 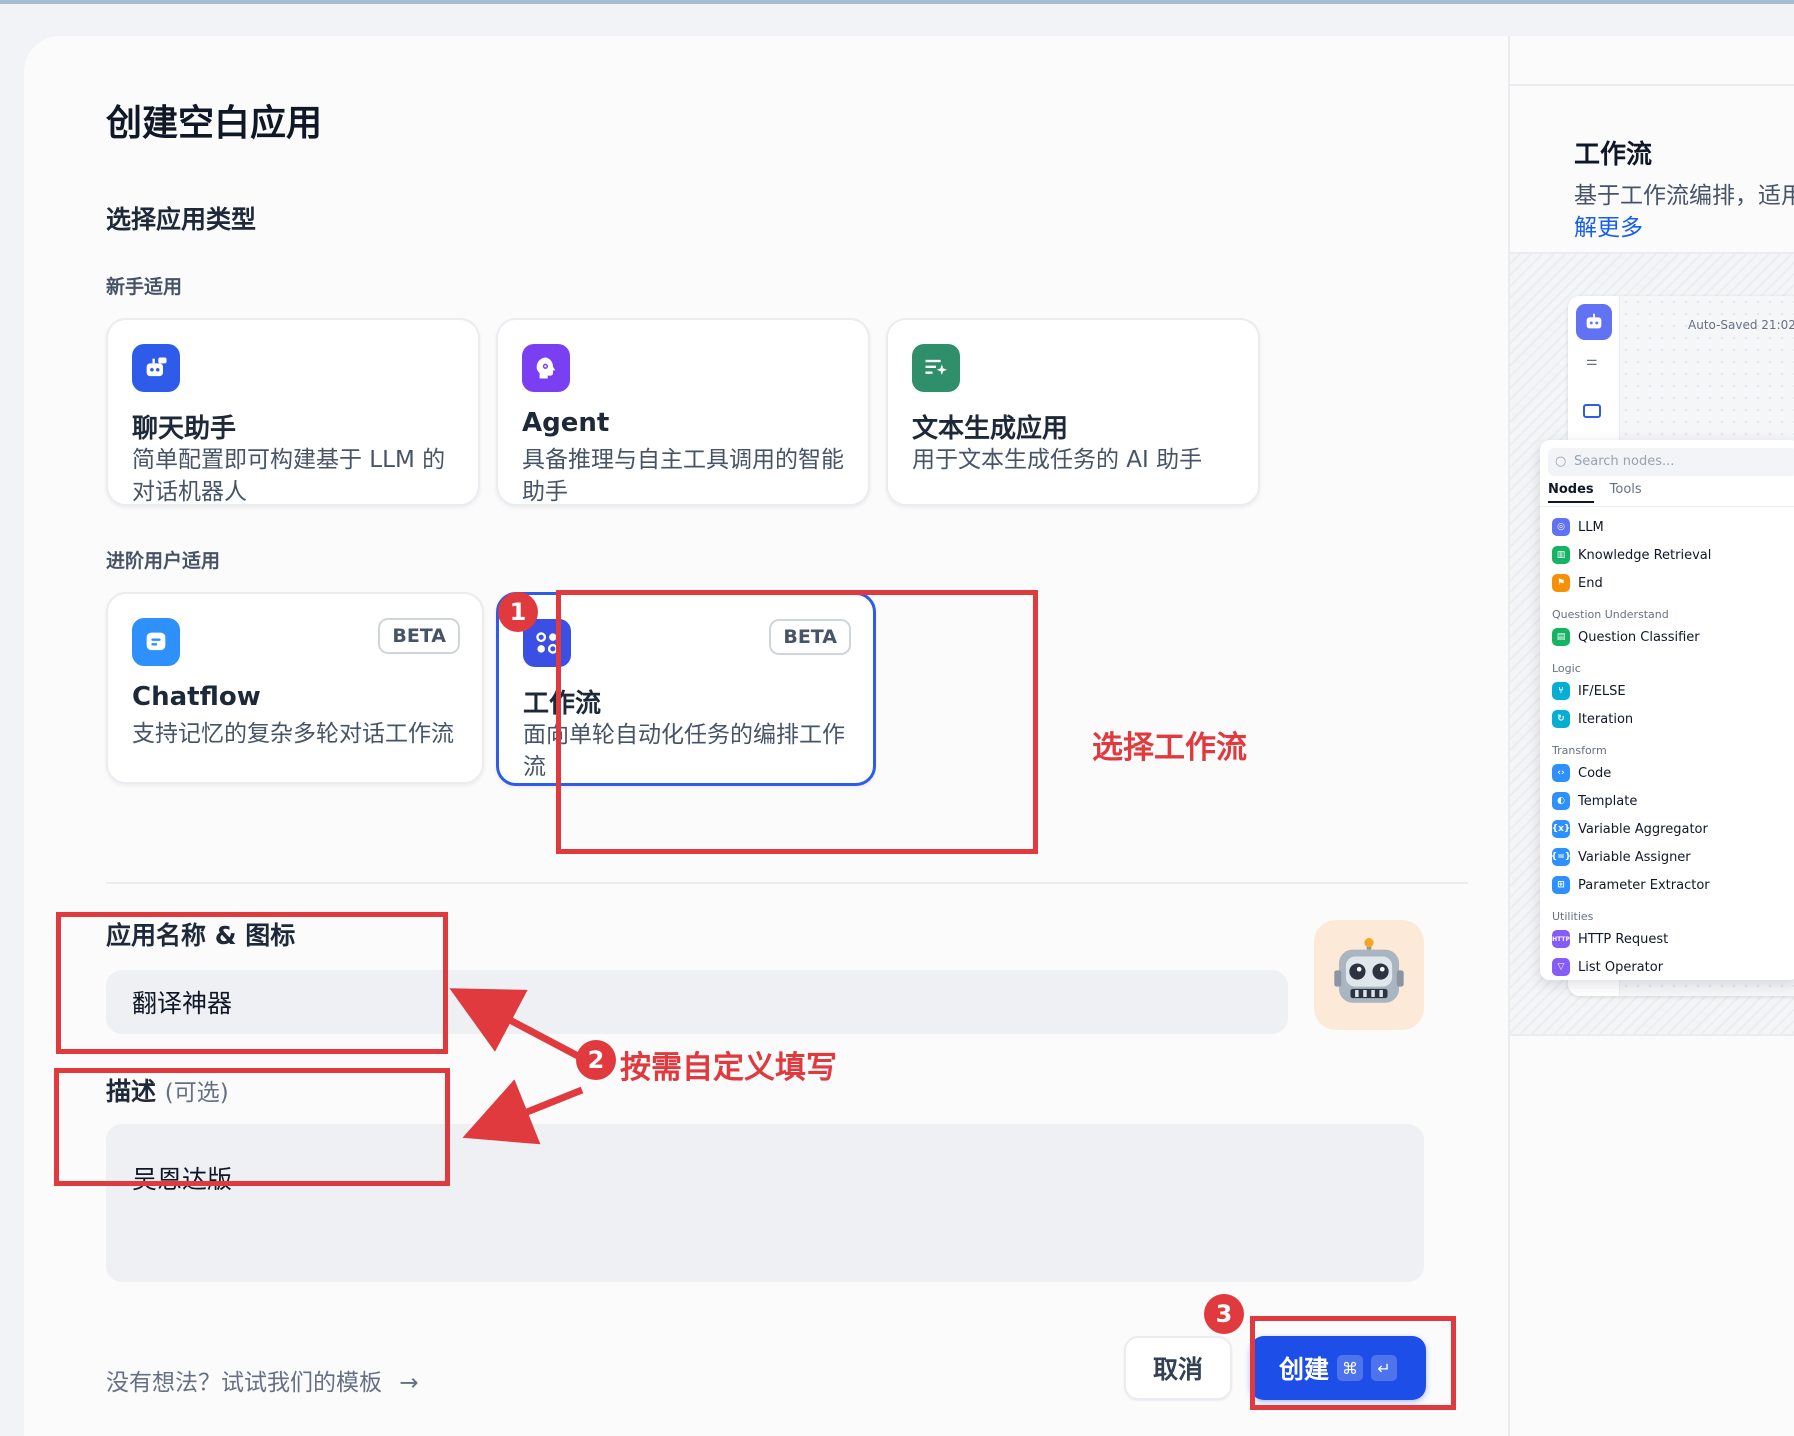 I want to click on node-label: IF/ELSE, so click(x=1602, y=691).